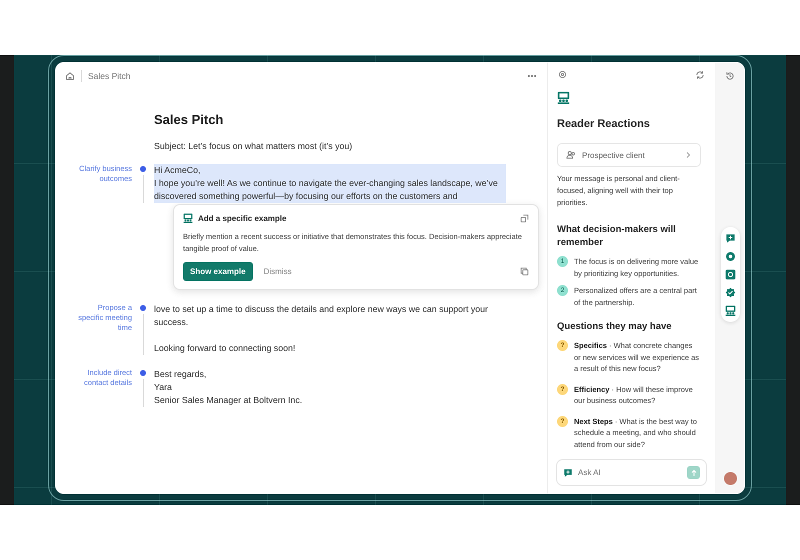  Describe the element at coordinates (386, 271) in the screenshot. I see `dismiss-button: Dismiss` at that location.